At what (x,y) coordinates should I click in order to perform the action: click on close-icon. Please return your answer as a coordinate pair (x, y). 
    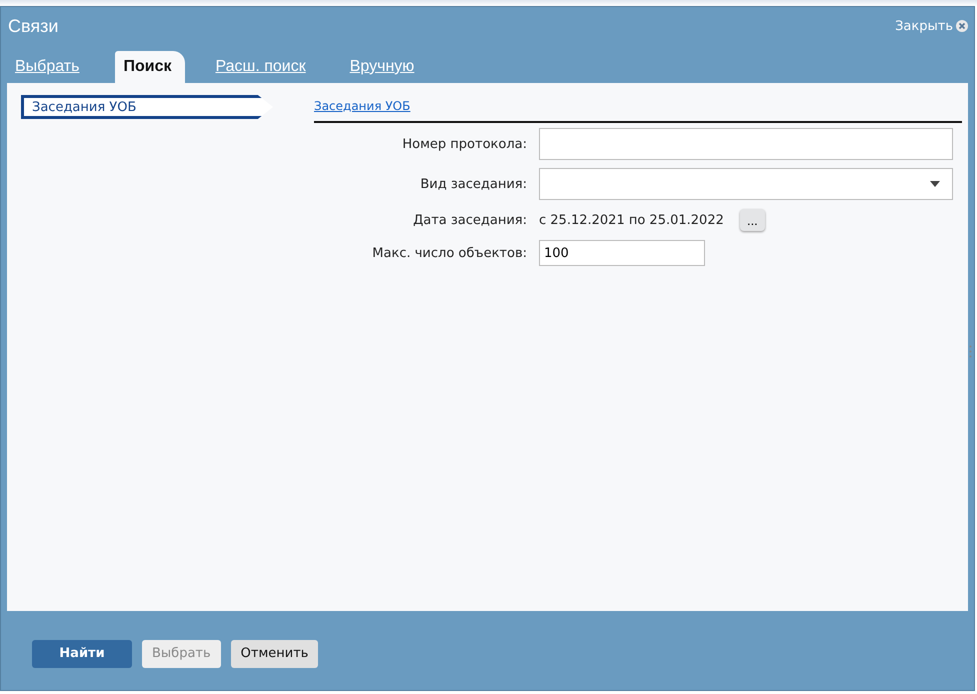
    Looking at the image, I should click on (962, 26).